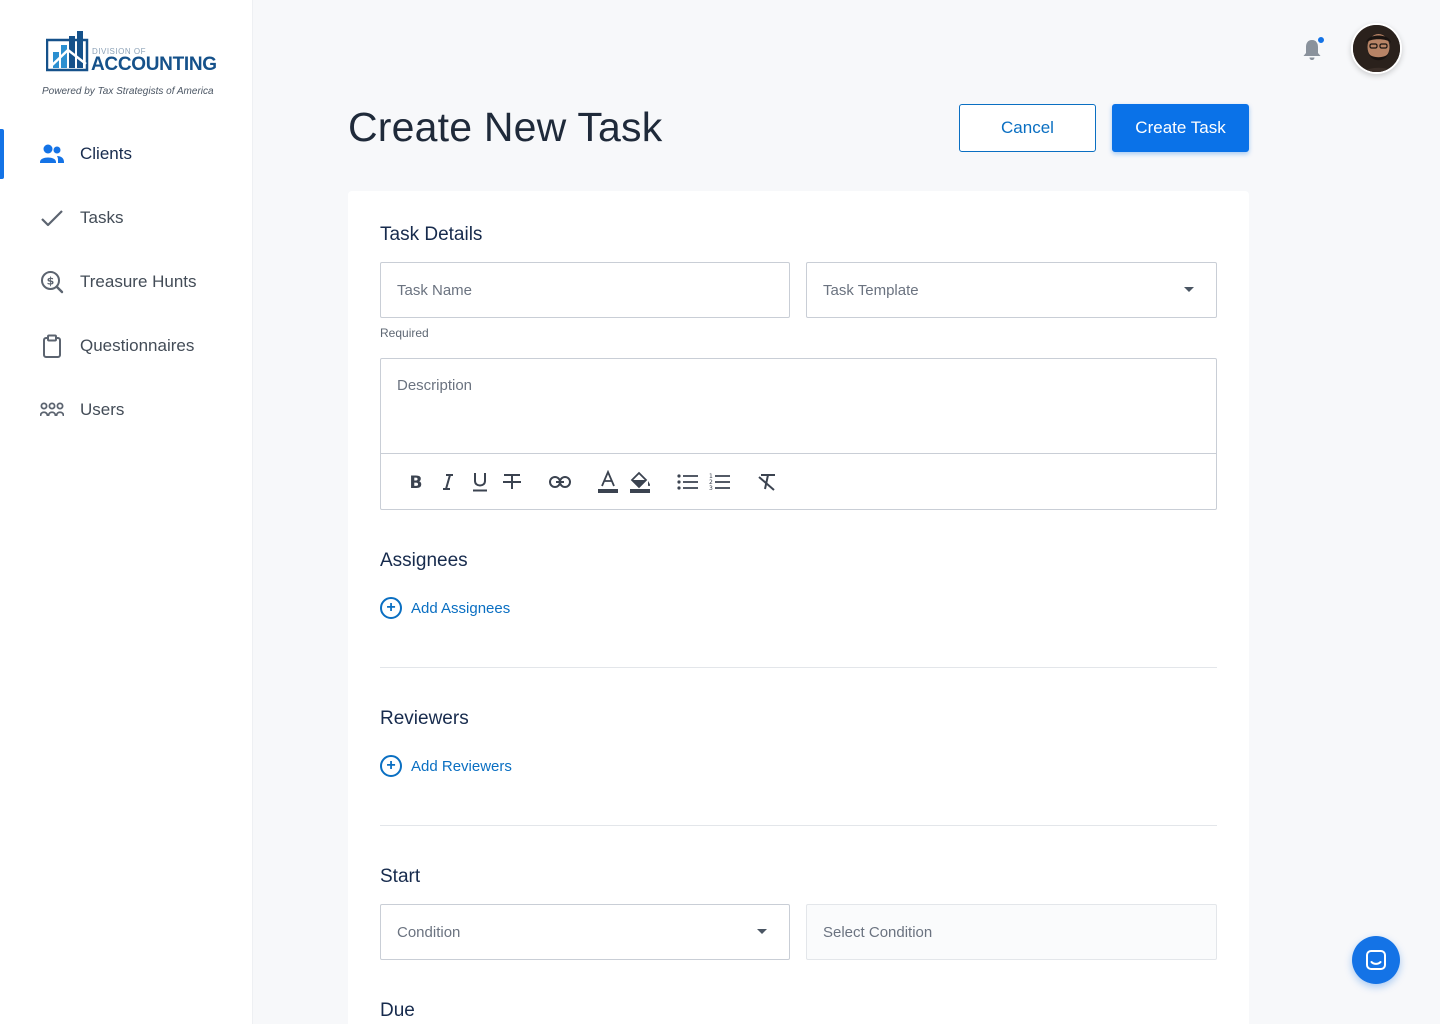 This screenshot has height=1024, width=1440. Describe the element at coordinates (400, 876) in the screenshot. I see `start-title: Start` at that location.